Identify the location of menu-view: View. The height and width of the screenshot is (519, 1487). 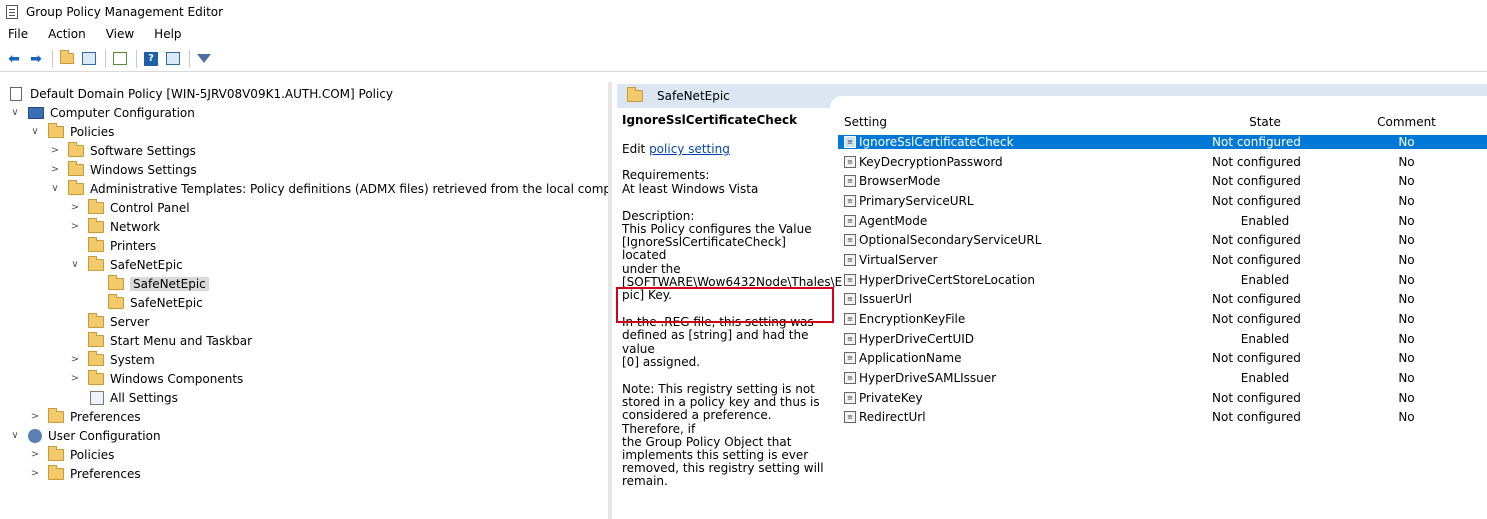
(120, 34).